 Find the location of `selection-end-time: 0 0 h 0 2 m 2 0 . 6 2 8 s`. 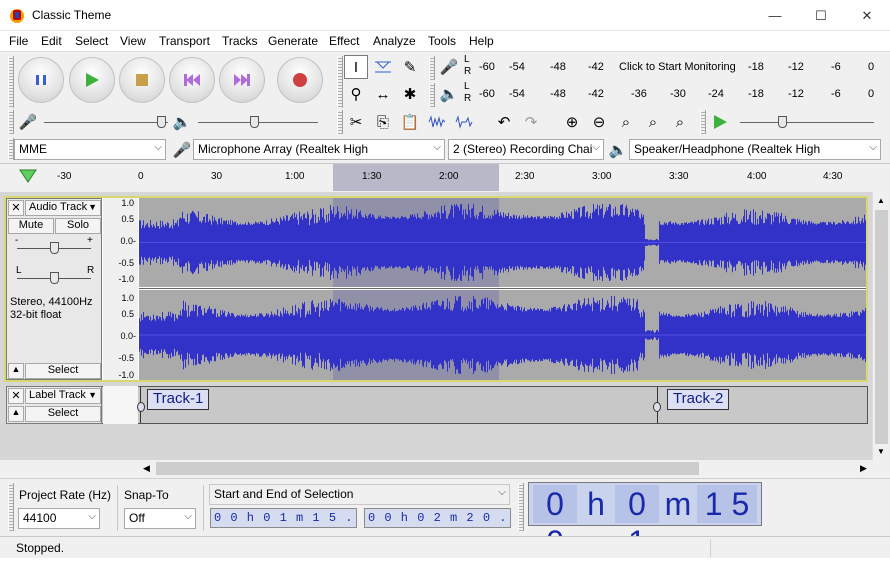

selection-end-time: 0 0 h 0 2 m 2 0 . 6 2 8 s is located at coordinates (437, 518).